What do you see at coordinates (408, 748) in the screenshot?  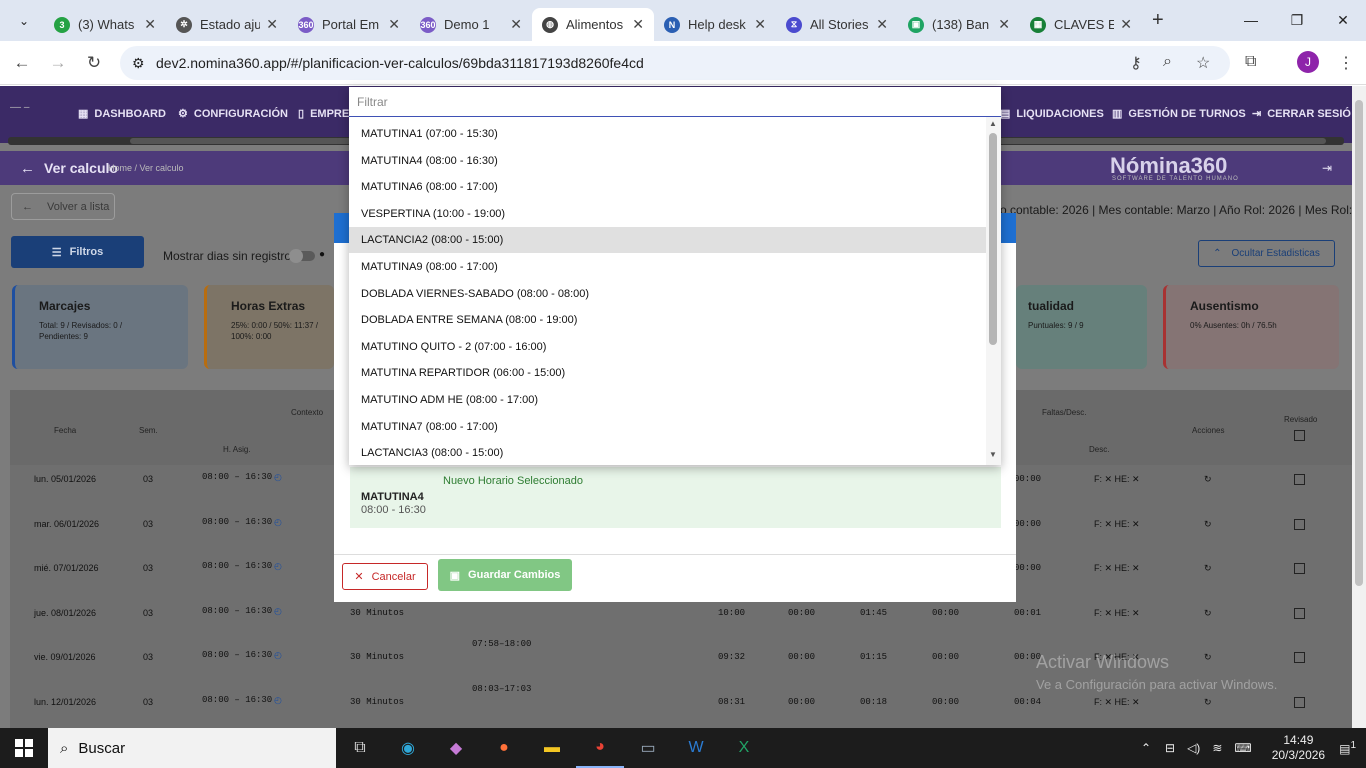 I see `edge-icon: ◉` at bounding box center [408, 748].